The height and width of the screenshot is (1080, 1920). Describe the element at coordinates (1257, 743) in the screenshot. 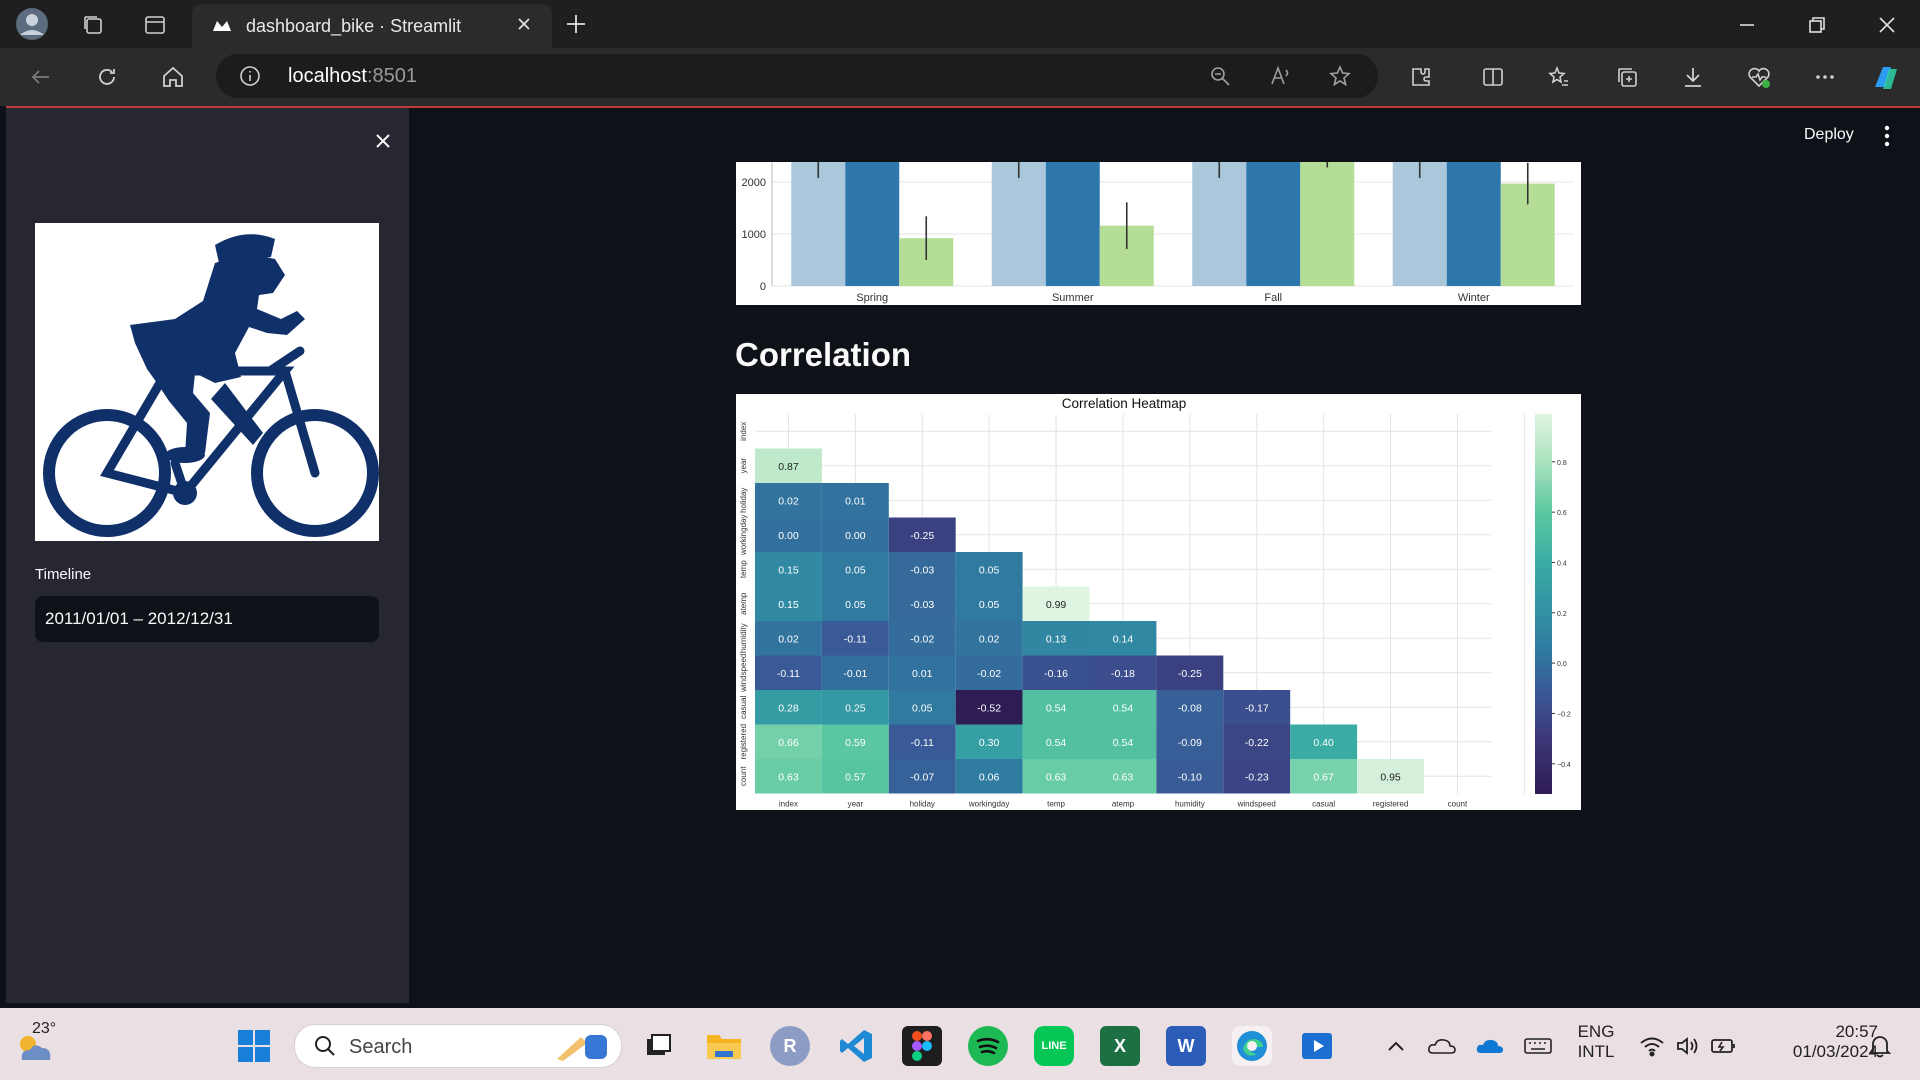

I see `heatmap-cell-label: -0.22` at that location.